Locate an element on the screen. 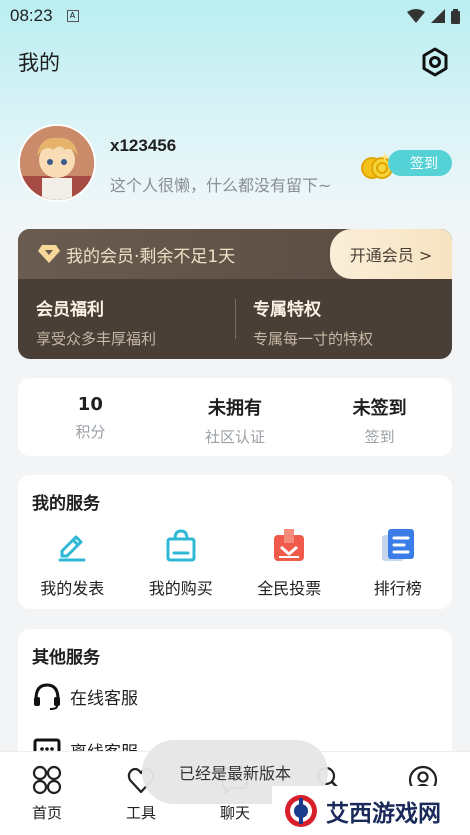 Image resolution: width=470 pixels, height=835 pixels. stat-points: 10 积分 is located at coordinates (90, 417).